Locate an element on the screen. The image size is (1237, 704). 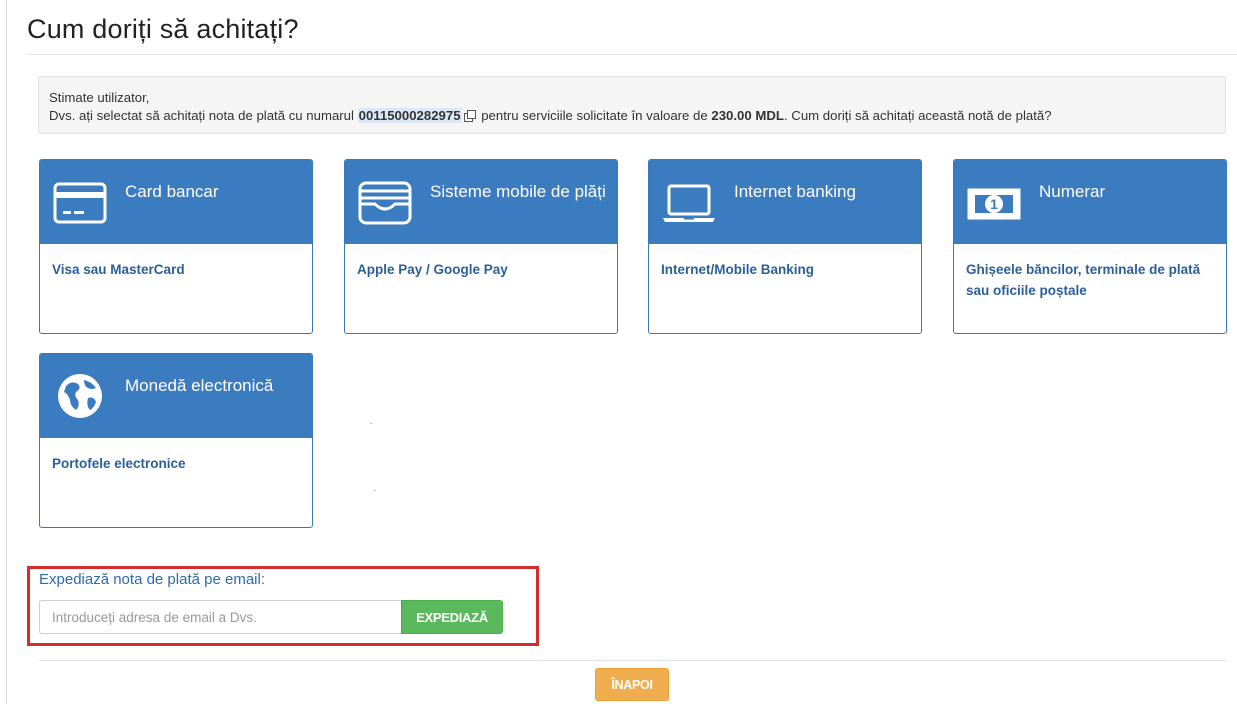
wallet-icon is located at coordinates (385, 203).